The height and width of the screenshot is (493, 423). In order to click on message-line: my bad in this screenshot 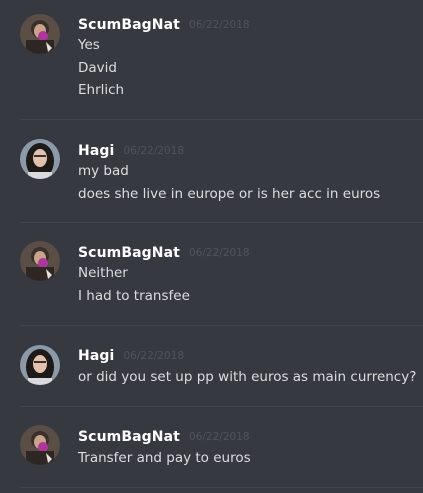, I will do `click(103, 171)`.